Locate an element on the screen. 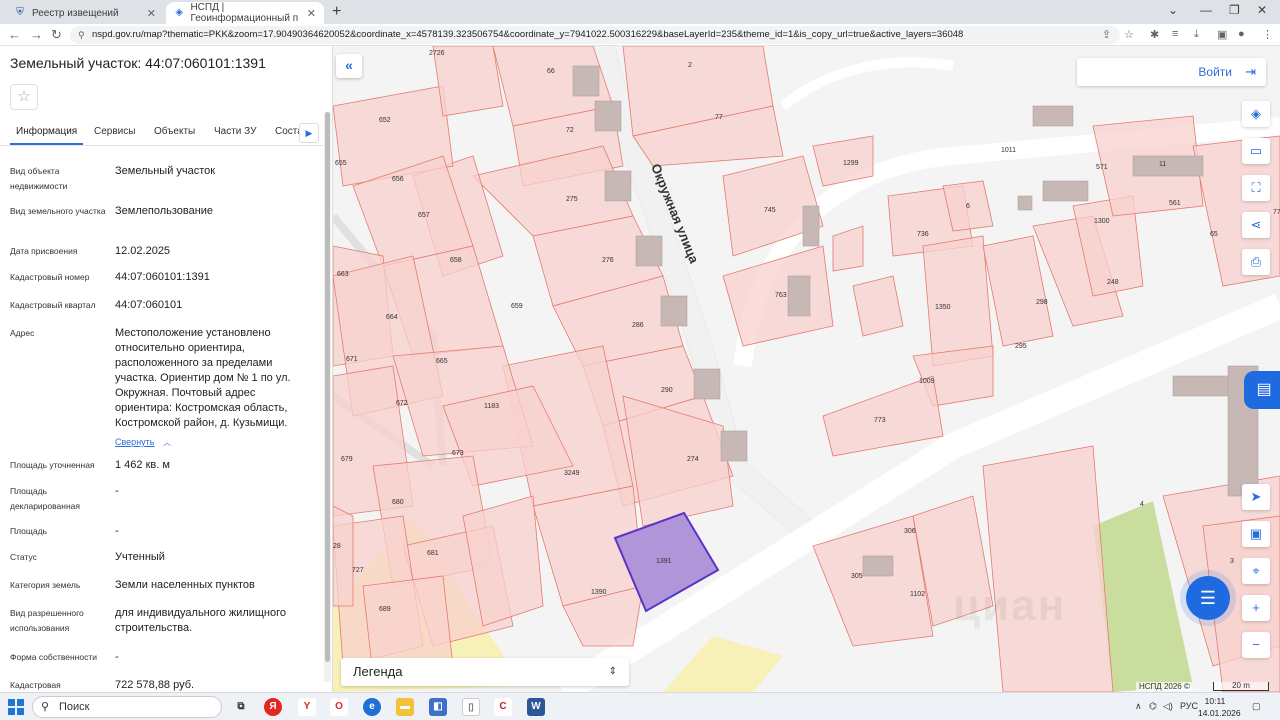  svg-text: 6 is located at coordinates (968, 206).